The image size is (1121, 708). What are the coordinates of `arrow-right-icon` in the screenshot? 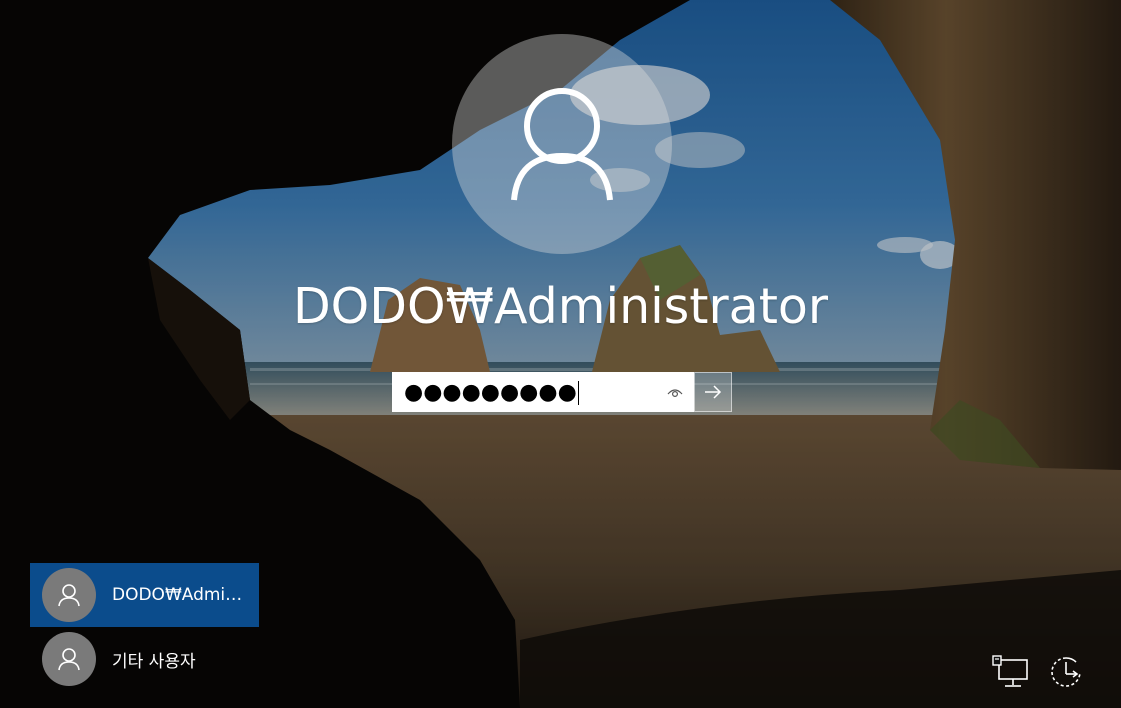 It's located at (713, 392).